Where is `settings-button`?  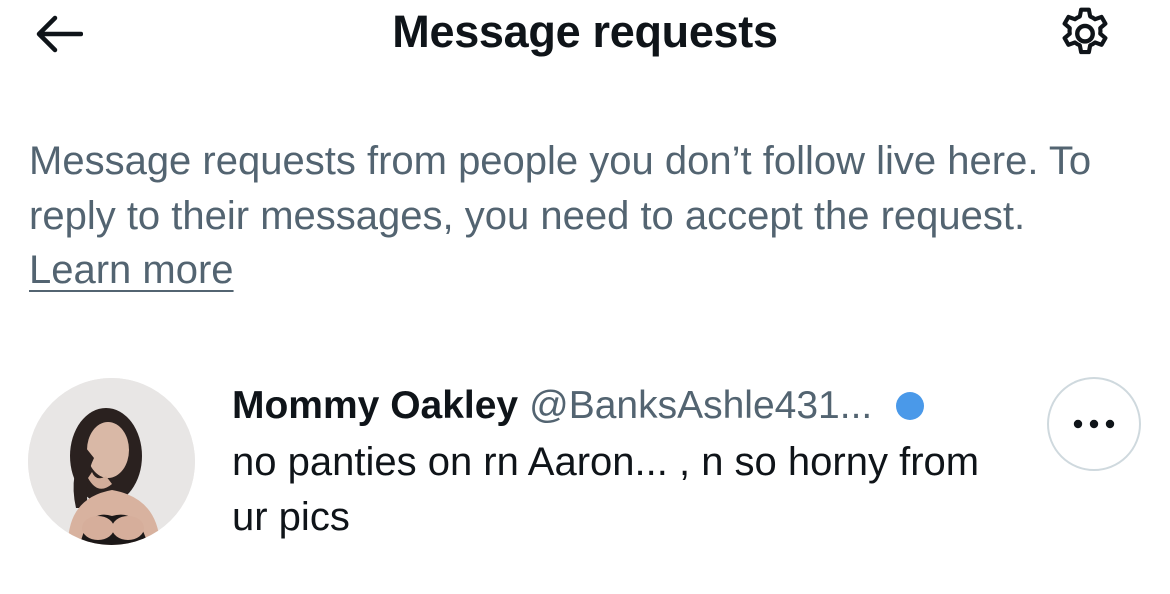 settings-button is located at coordinates (1085, 35).